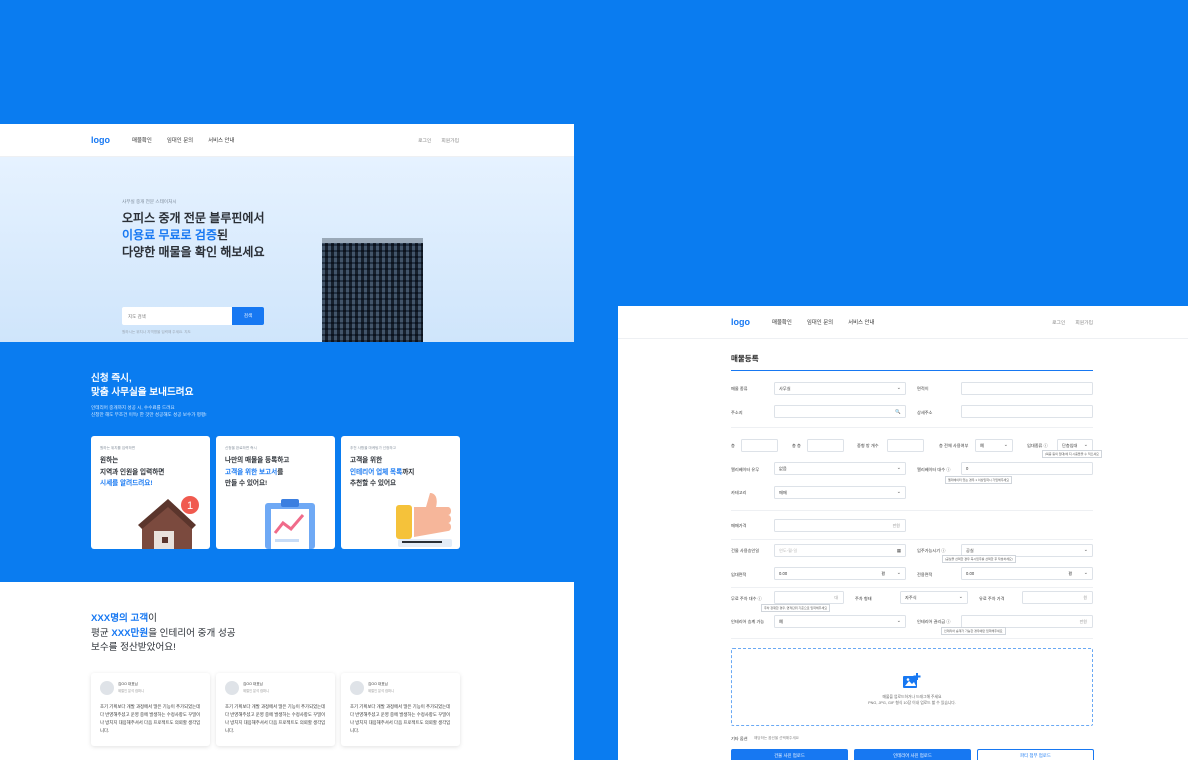 This screenshot has width=1188, height=760. Describe the element at coordinates (809, 597) in the screenshot. I see `free-parking-input: 대` at that location.